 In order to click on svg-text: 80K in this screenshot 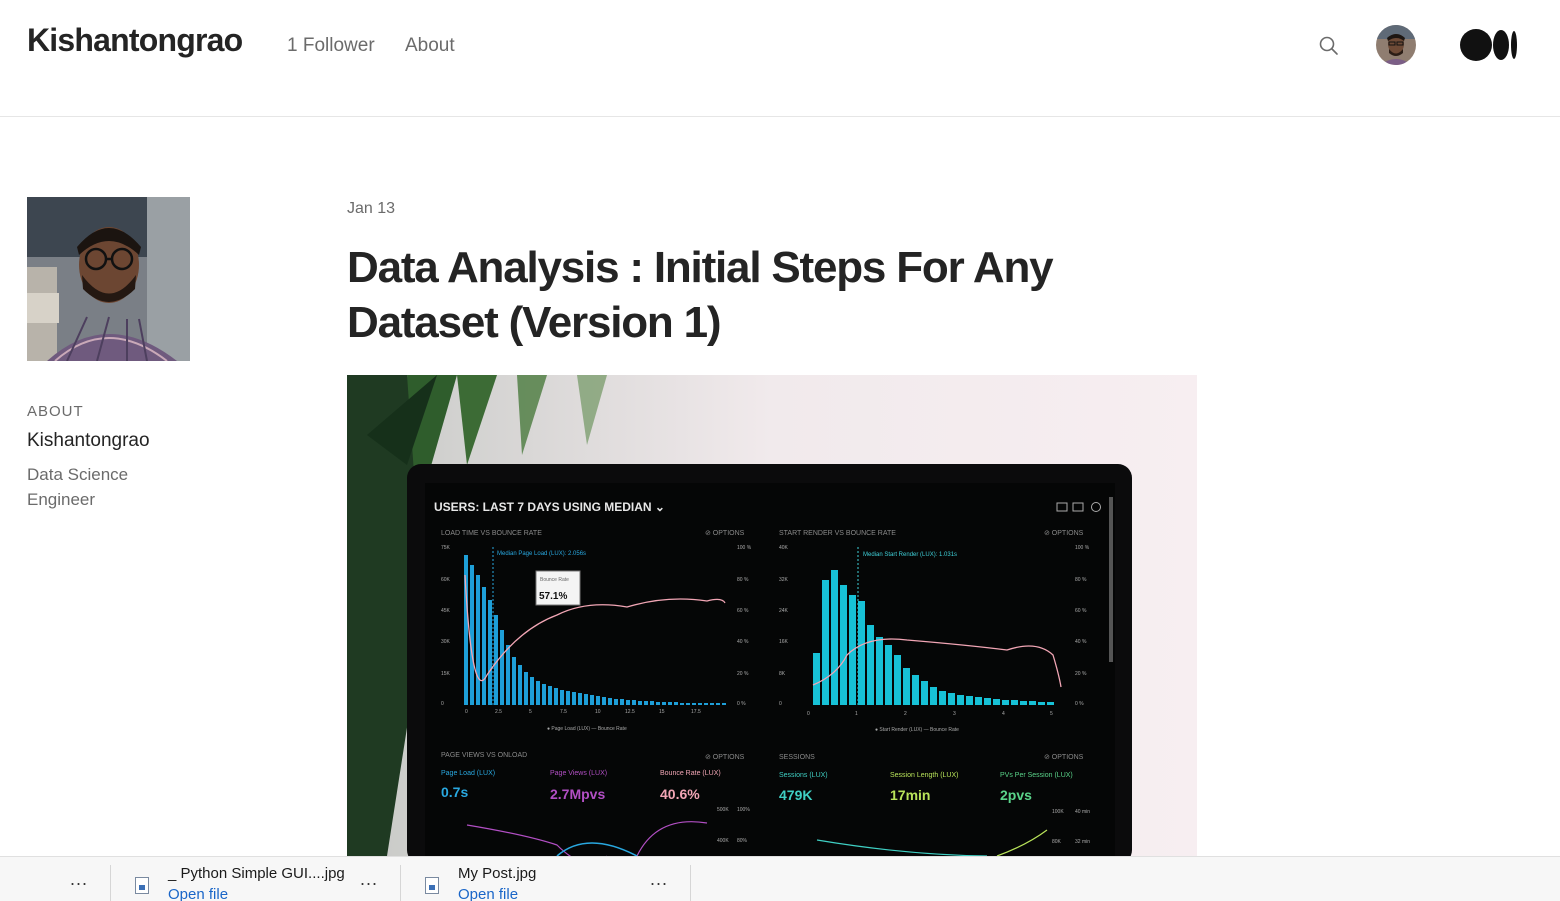, I will do `click(1057, 842)`.